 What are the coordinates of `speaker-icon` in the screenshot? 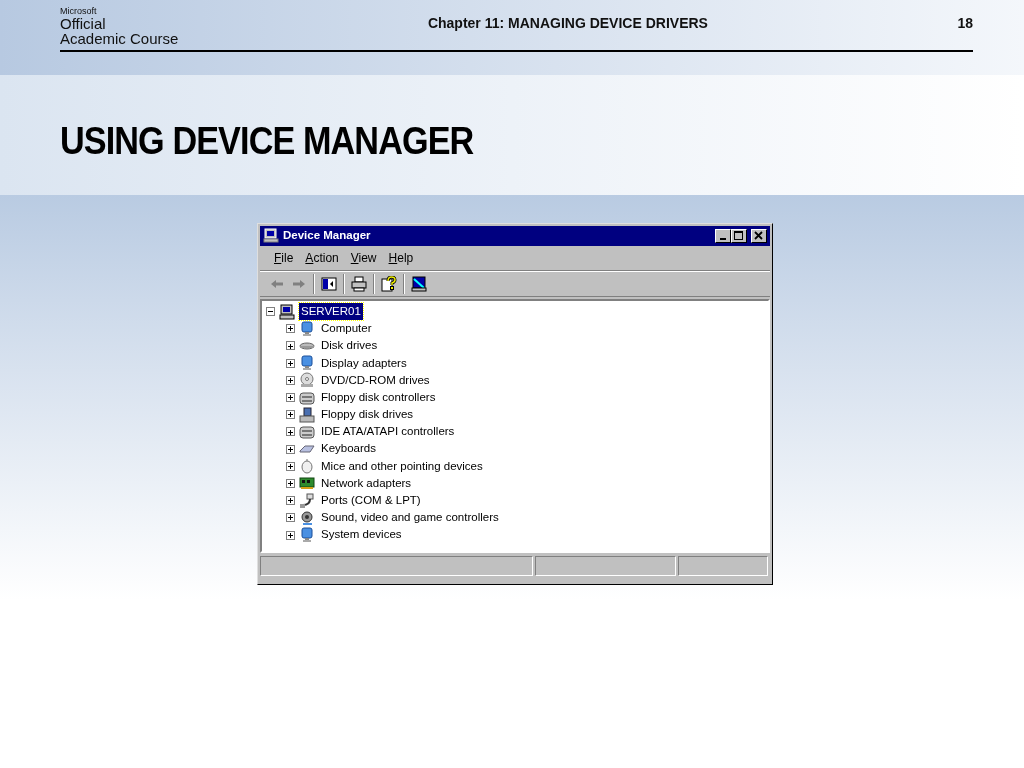 It's located at (307, 517).